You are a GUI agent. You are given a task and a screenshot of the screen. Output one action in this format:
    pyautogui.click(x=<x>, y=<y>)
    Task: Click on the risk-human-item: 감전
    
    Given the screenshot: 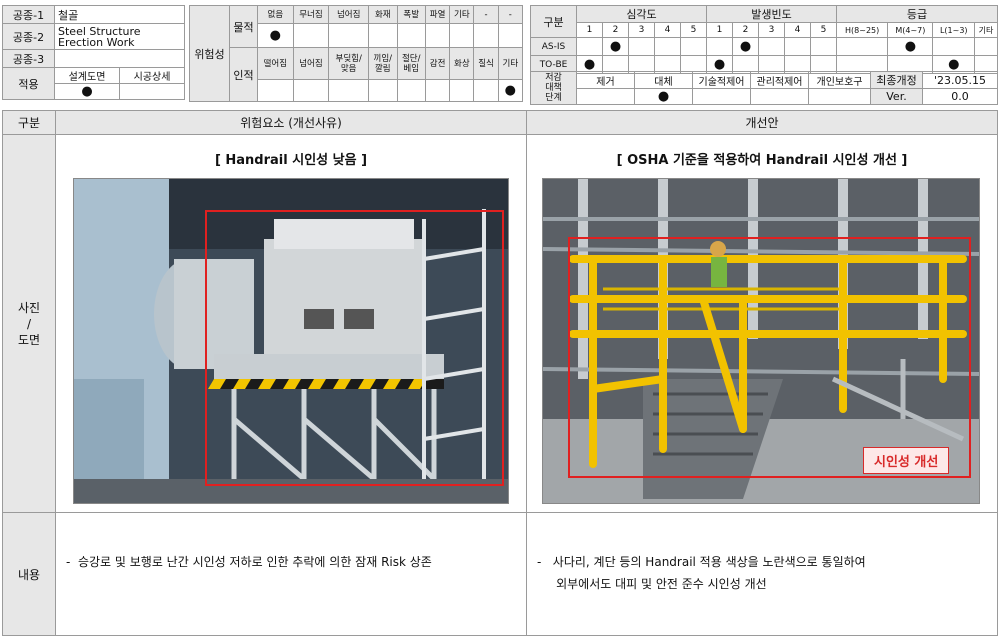 What is the action you would take?
    pyautogui.click(x=437, y=63)
    